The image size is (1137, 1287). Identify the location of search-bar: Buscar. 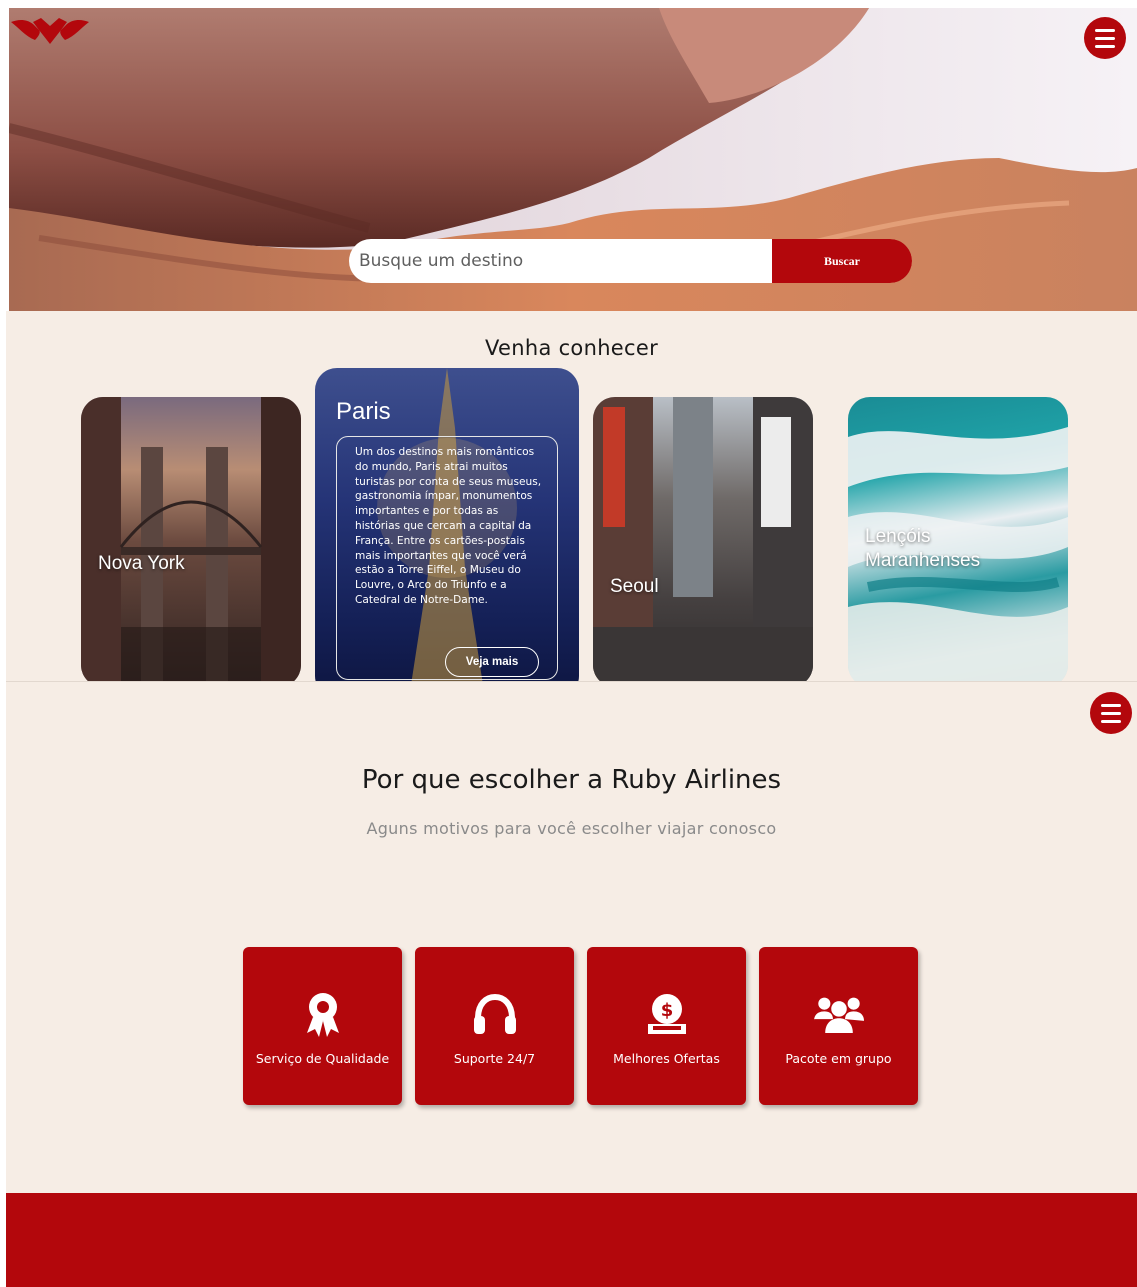
(630, 261).